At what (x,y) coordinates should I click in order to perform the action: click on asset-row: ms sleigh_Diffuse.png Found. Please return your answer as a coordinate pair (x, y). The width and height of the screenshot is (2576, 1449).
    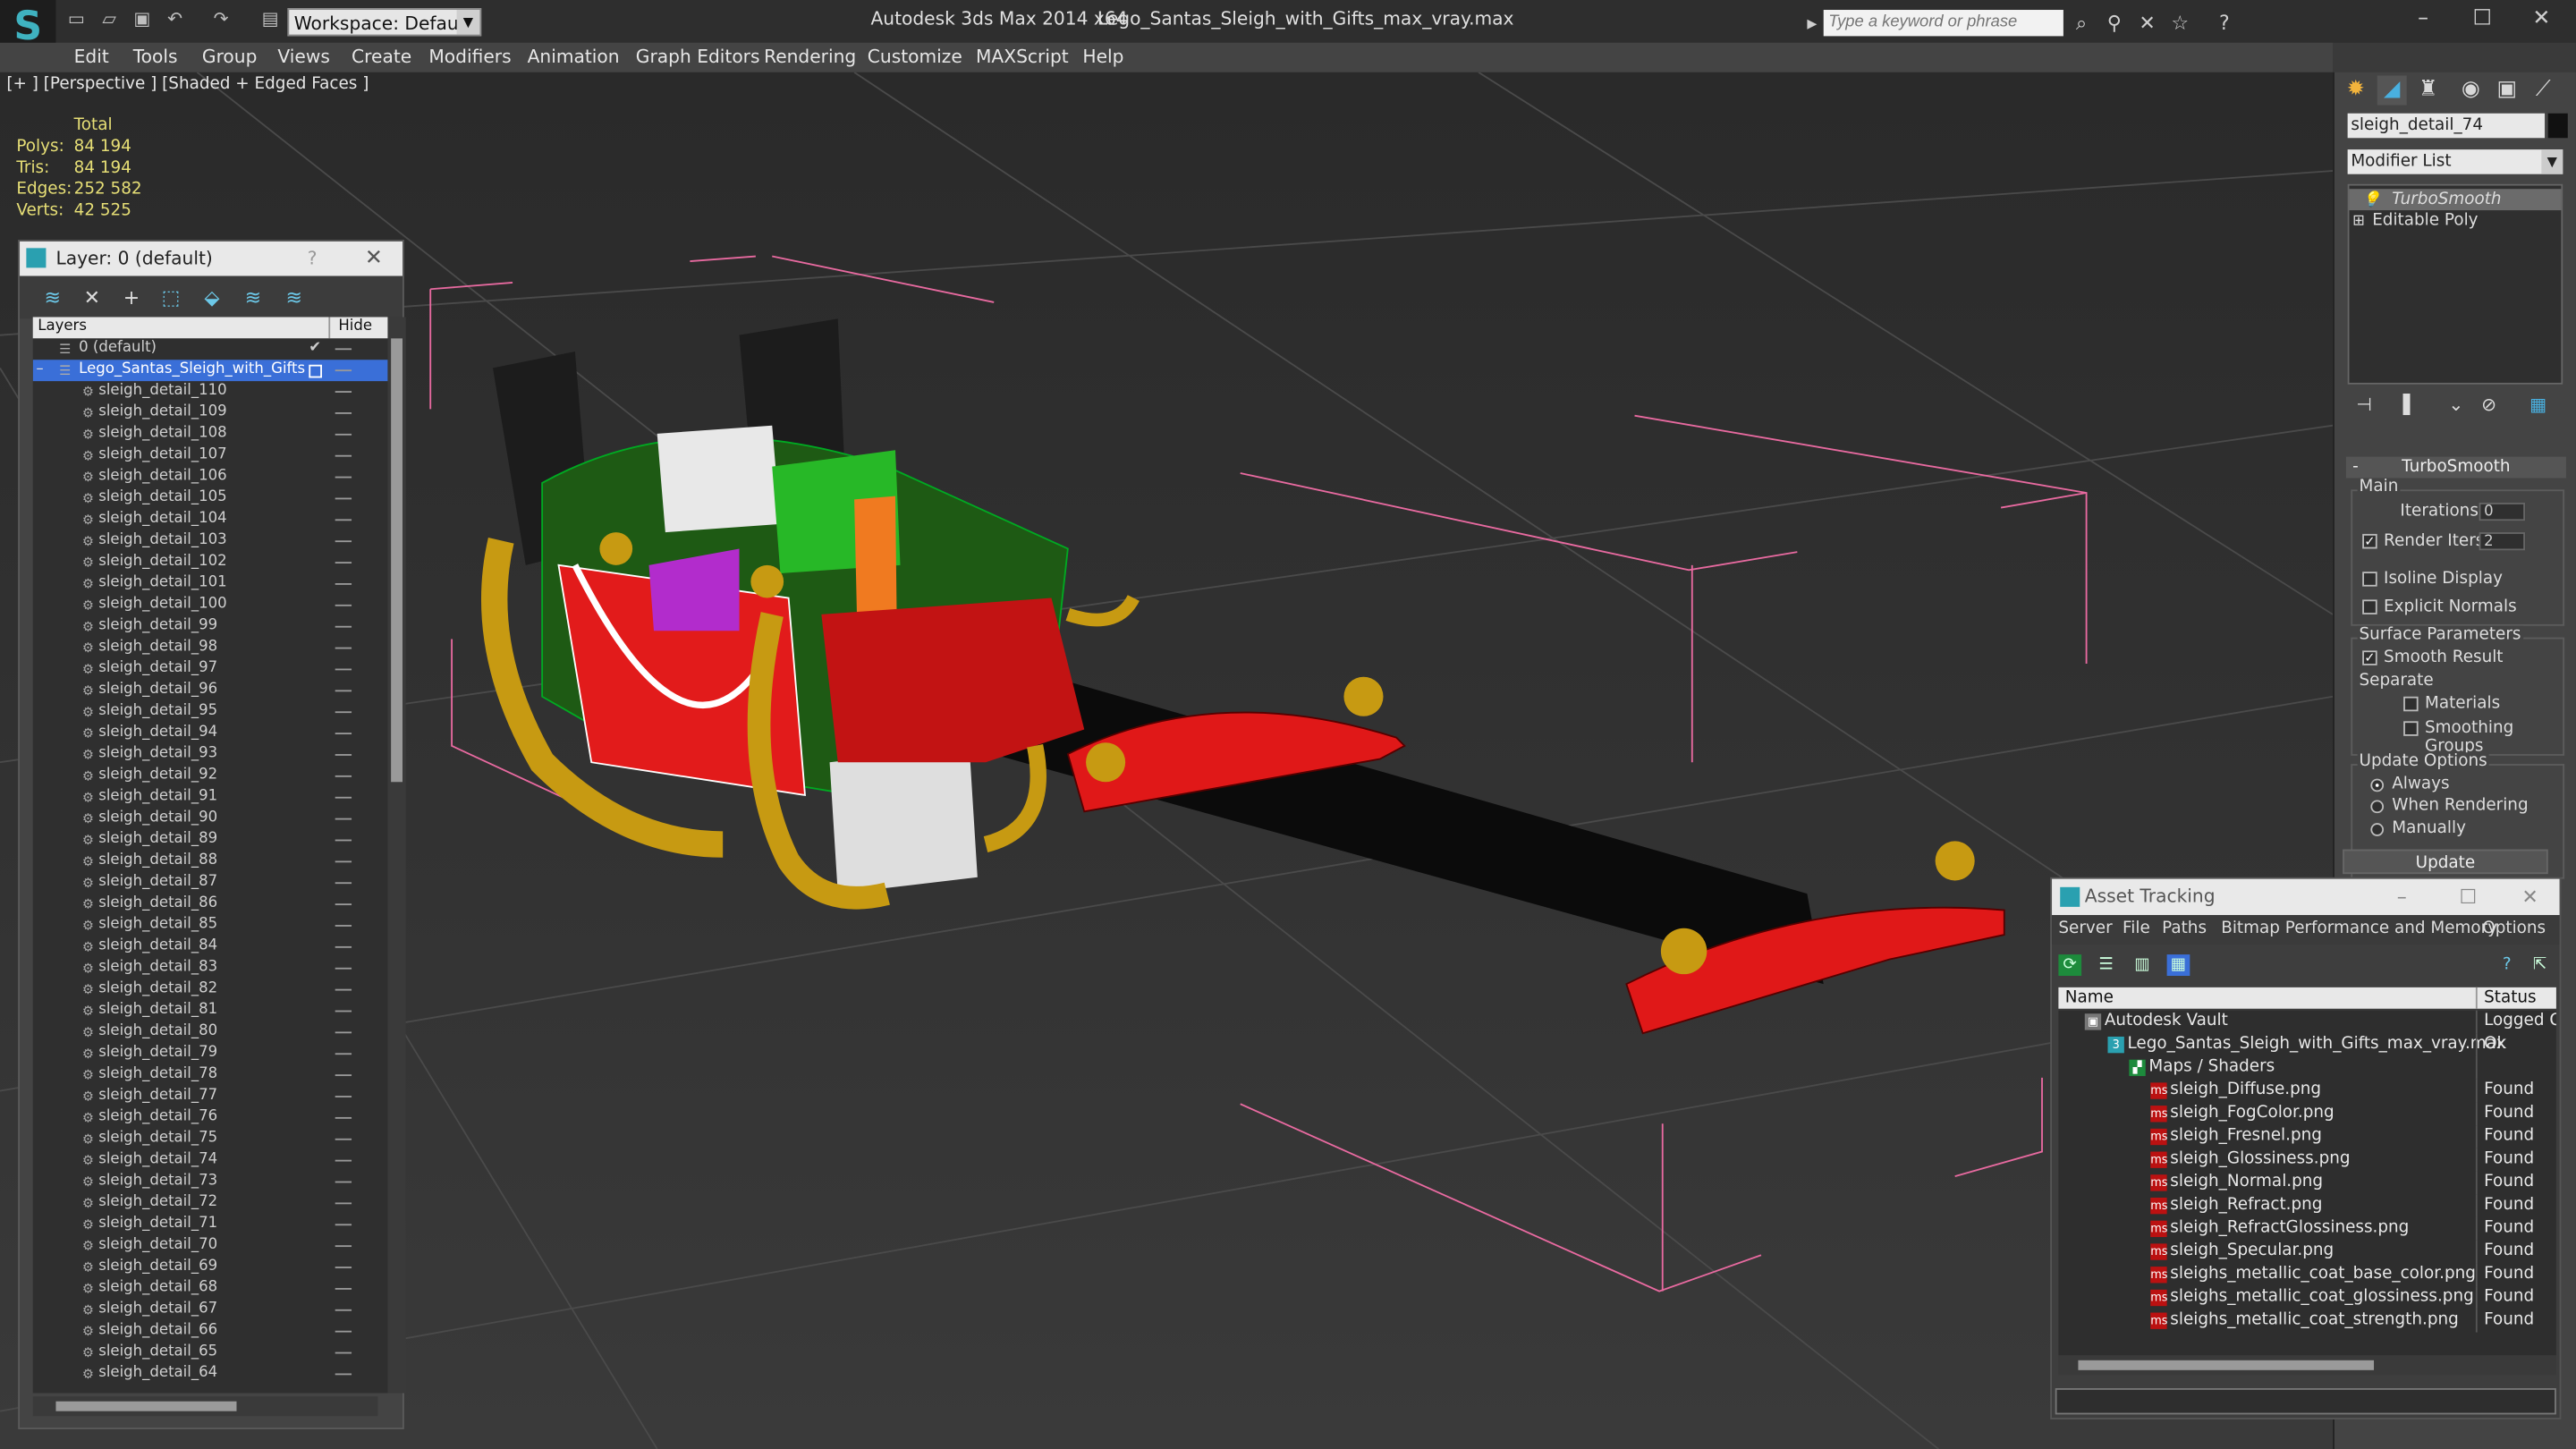
    Looking at the image, I should click on (2307, 1091).